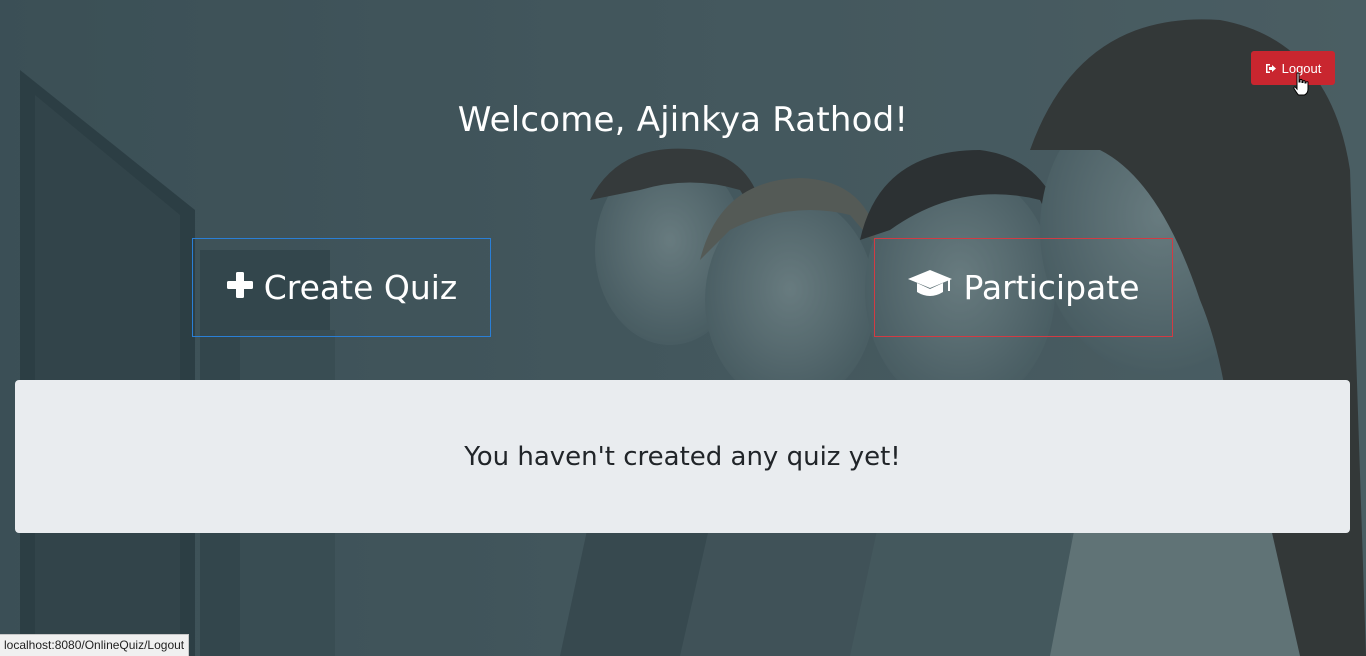  I want to click on empty-state-message: You haven't created any quiz yet!, so click(682, 456).